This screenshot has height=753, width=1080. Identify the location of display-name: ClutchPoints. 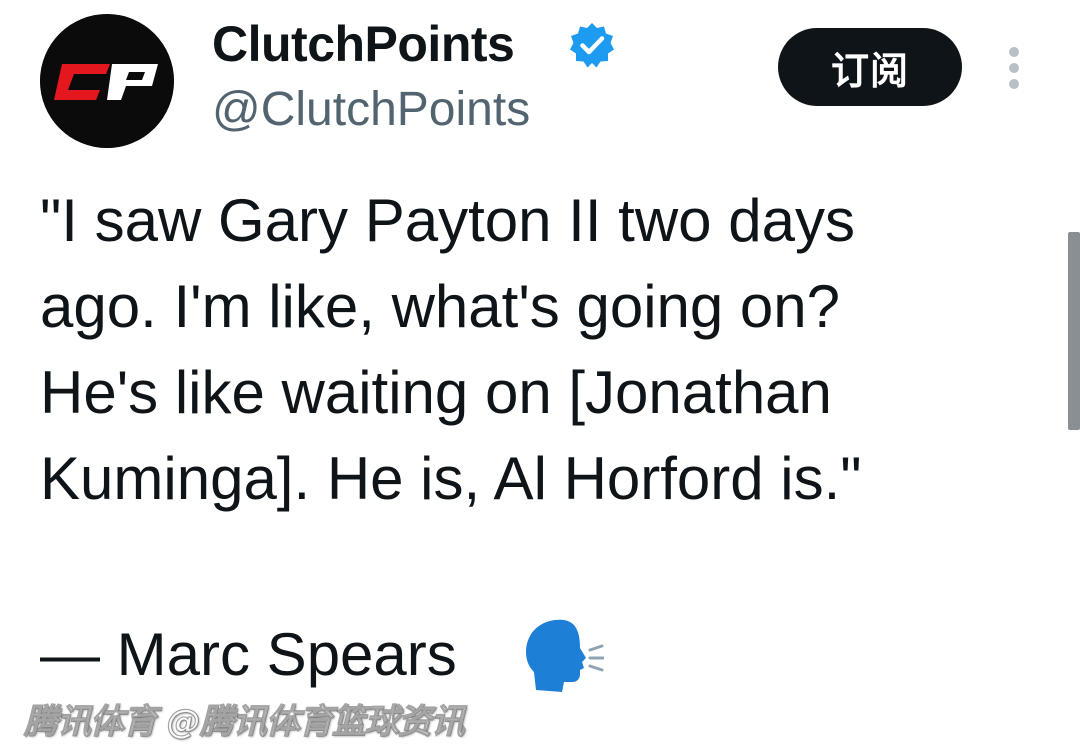
(363, 44).